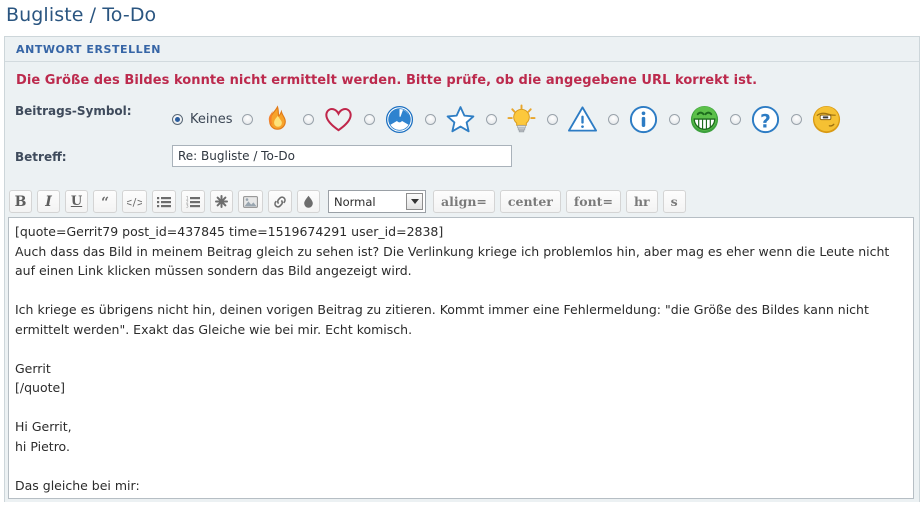 The width and height of the screenshot is (924, 506). What do you see at coordinates (369, 119) in the screenshot?
I see `radio-radioactive` at bounding box center [369, 119].